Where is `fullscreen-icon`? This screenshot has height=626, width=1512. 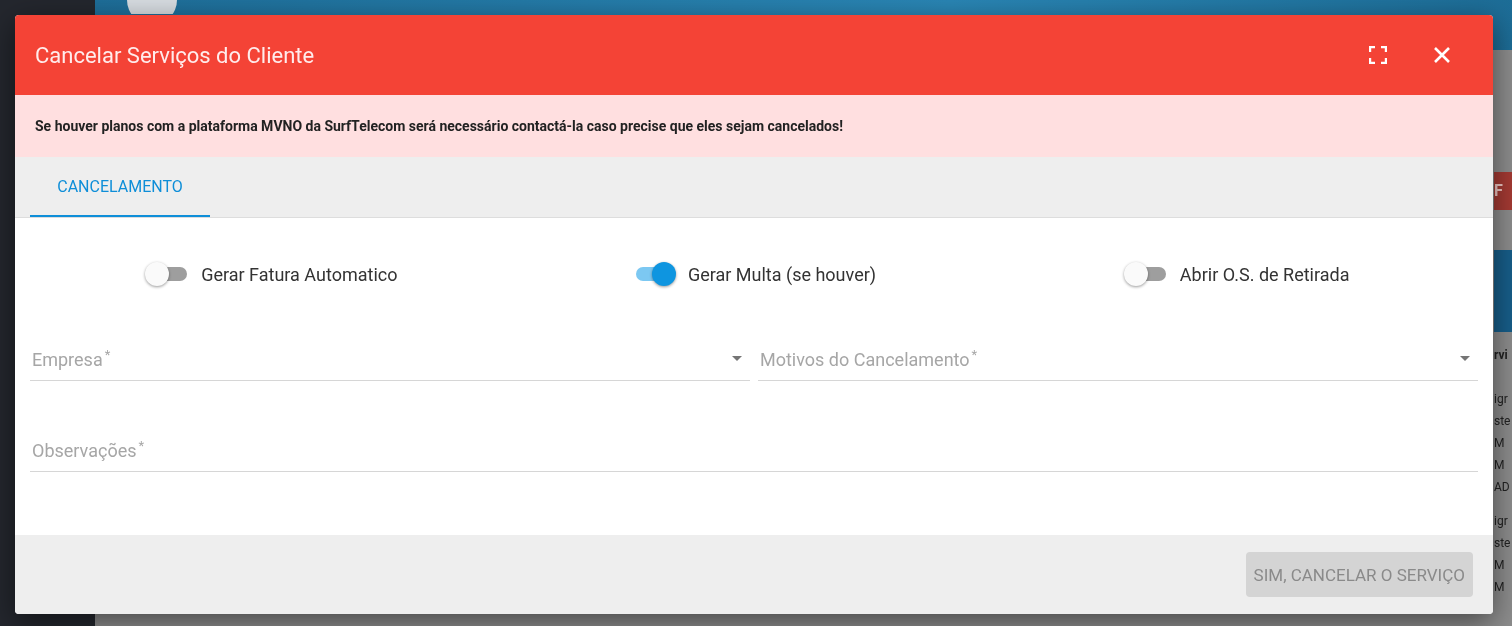
fullscreen-icon is located at coordinates (1378, 55).